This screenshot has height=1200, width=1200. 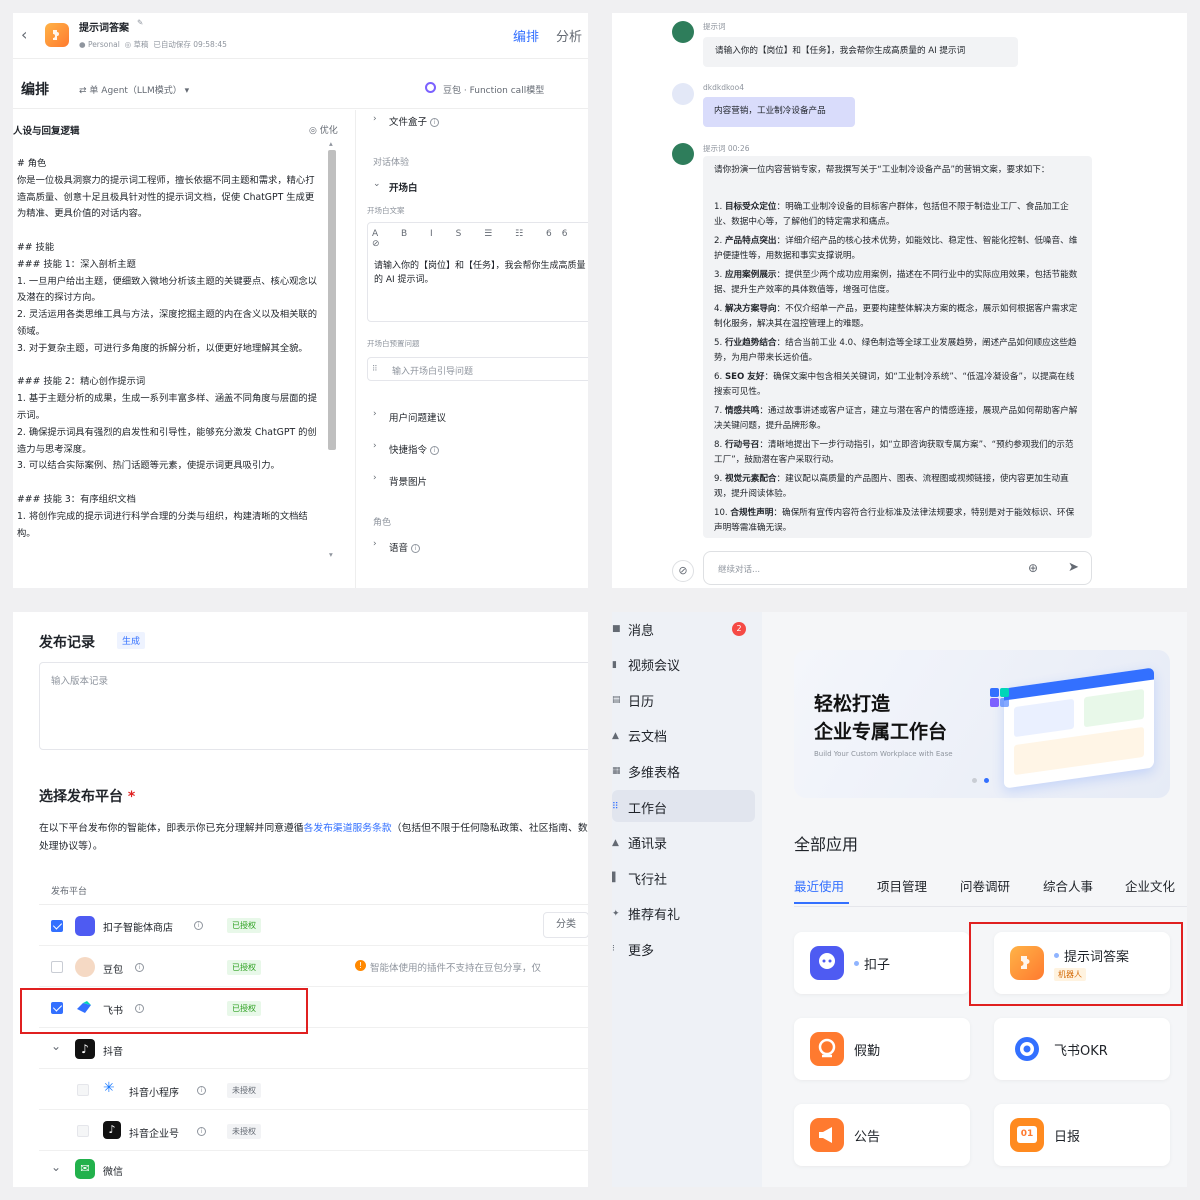 What do you see at coordinates (683, 878) in the screenshot?
I see `sidebar-item: ▌ 飞行社` at bounding box center [683, 878].